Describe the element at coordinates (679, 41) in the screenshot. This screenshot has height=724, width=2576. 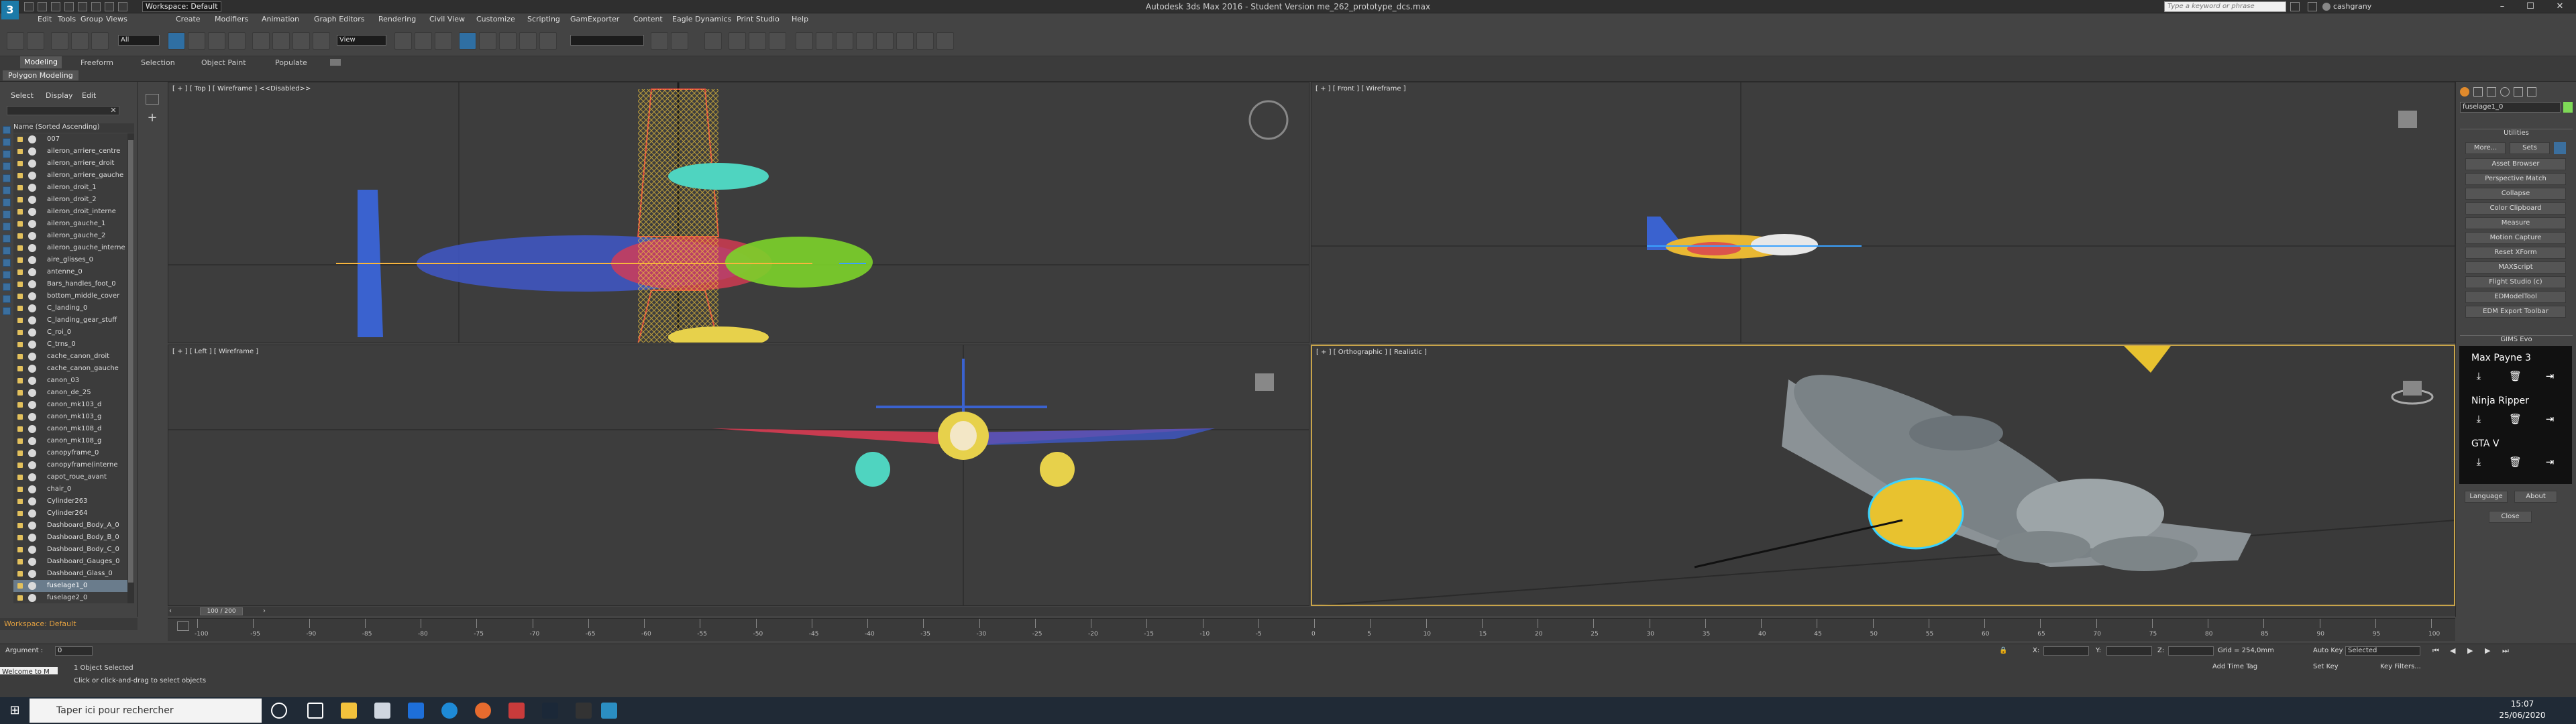
I see `align-icon` at that location.